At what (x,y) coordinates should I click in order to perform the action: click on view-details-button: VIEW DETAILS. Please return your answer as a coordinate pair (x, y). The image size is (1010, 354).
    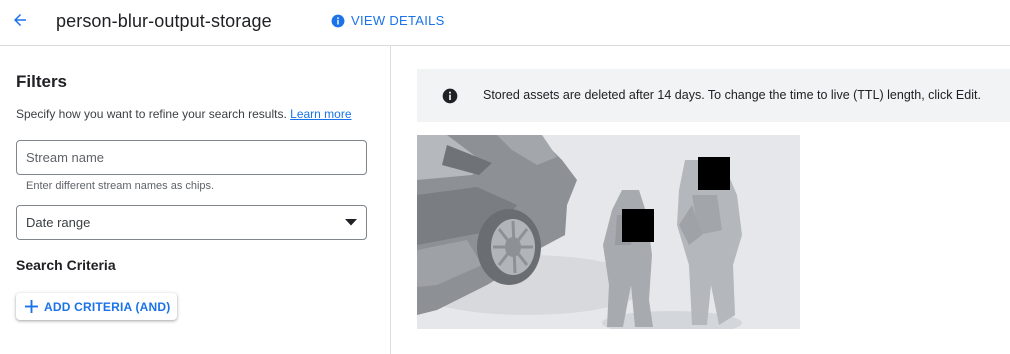
    Looking at the image, I should click on (388, 20).